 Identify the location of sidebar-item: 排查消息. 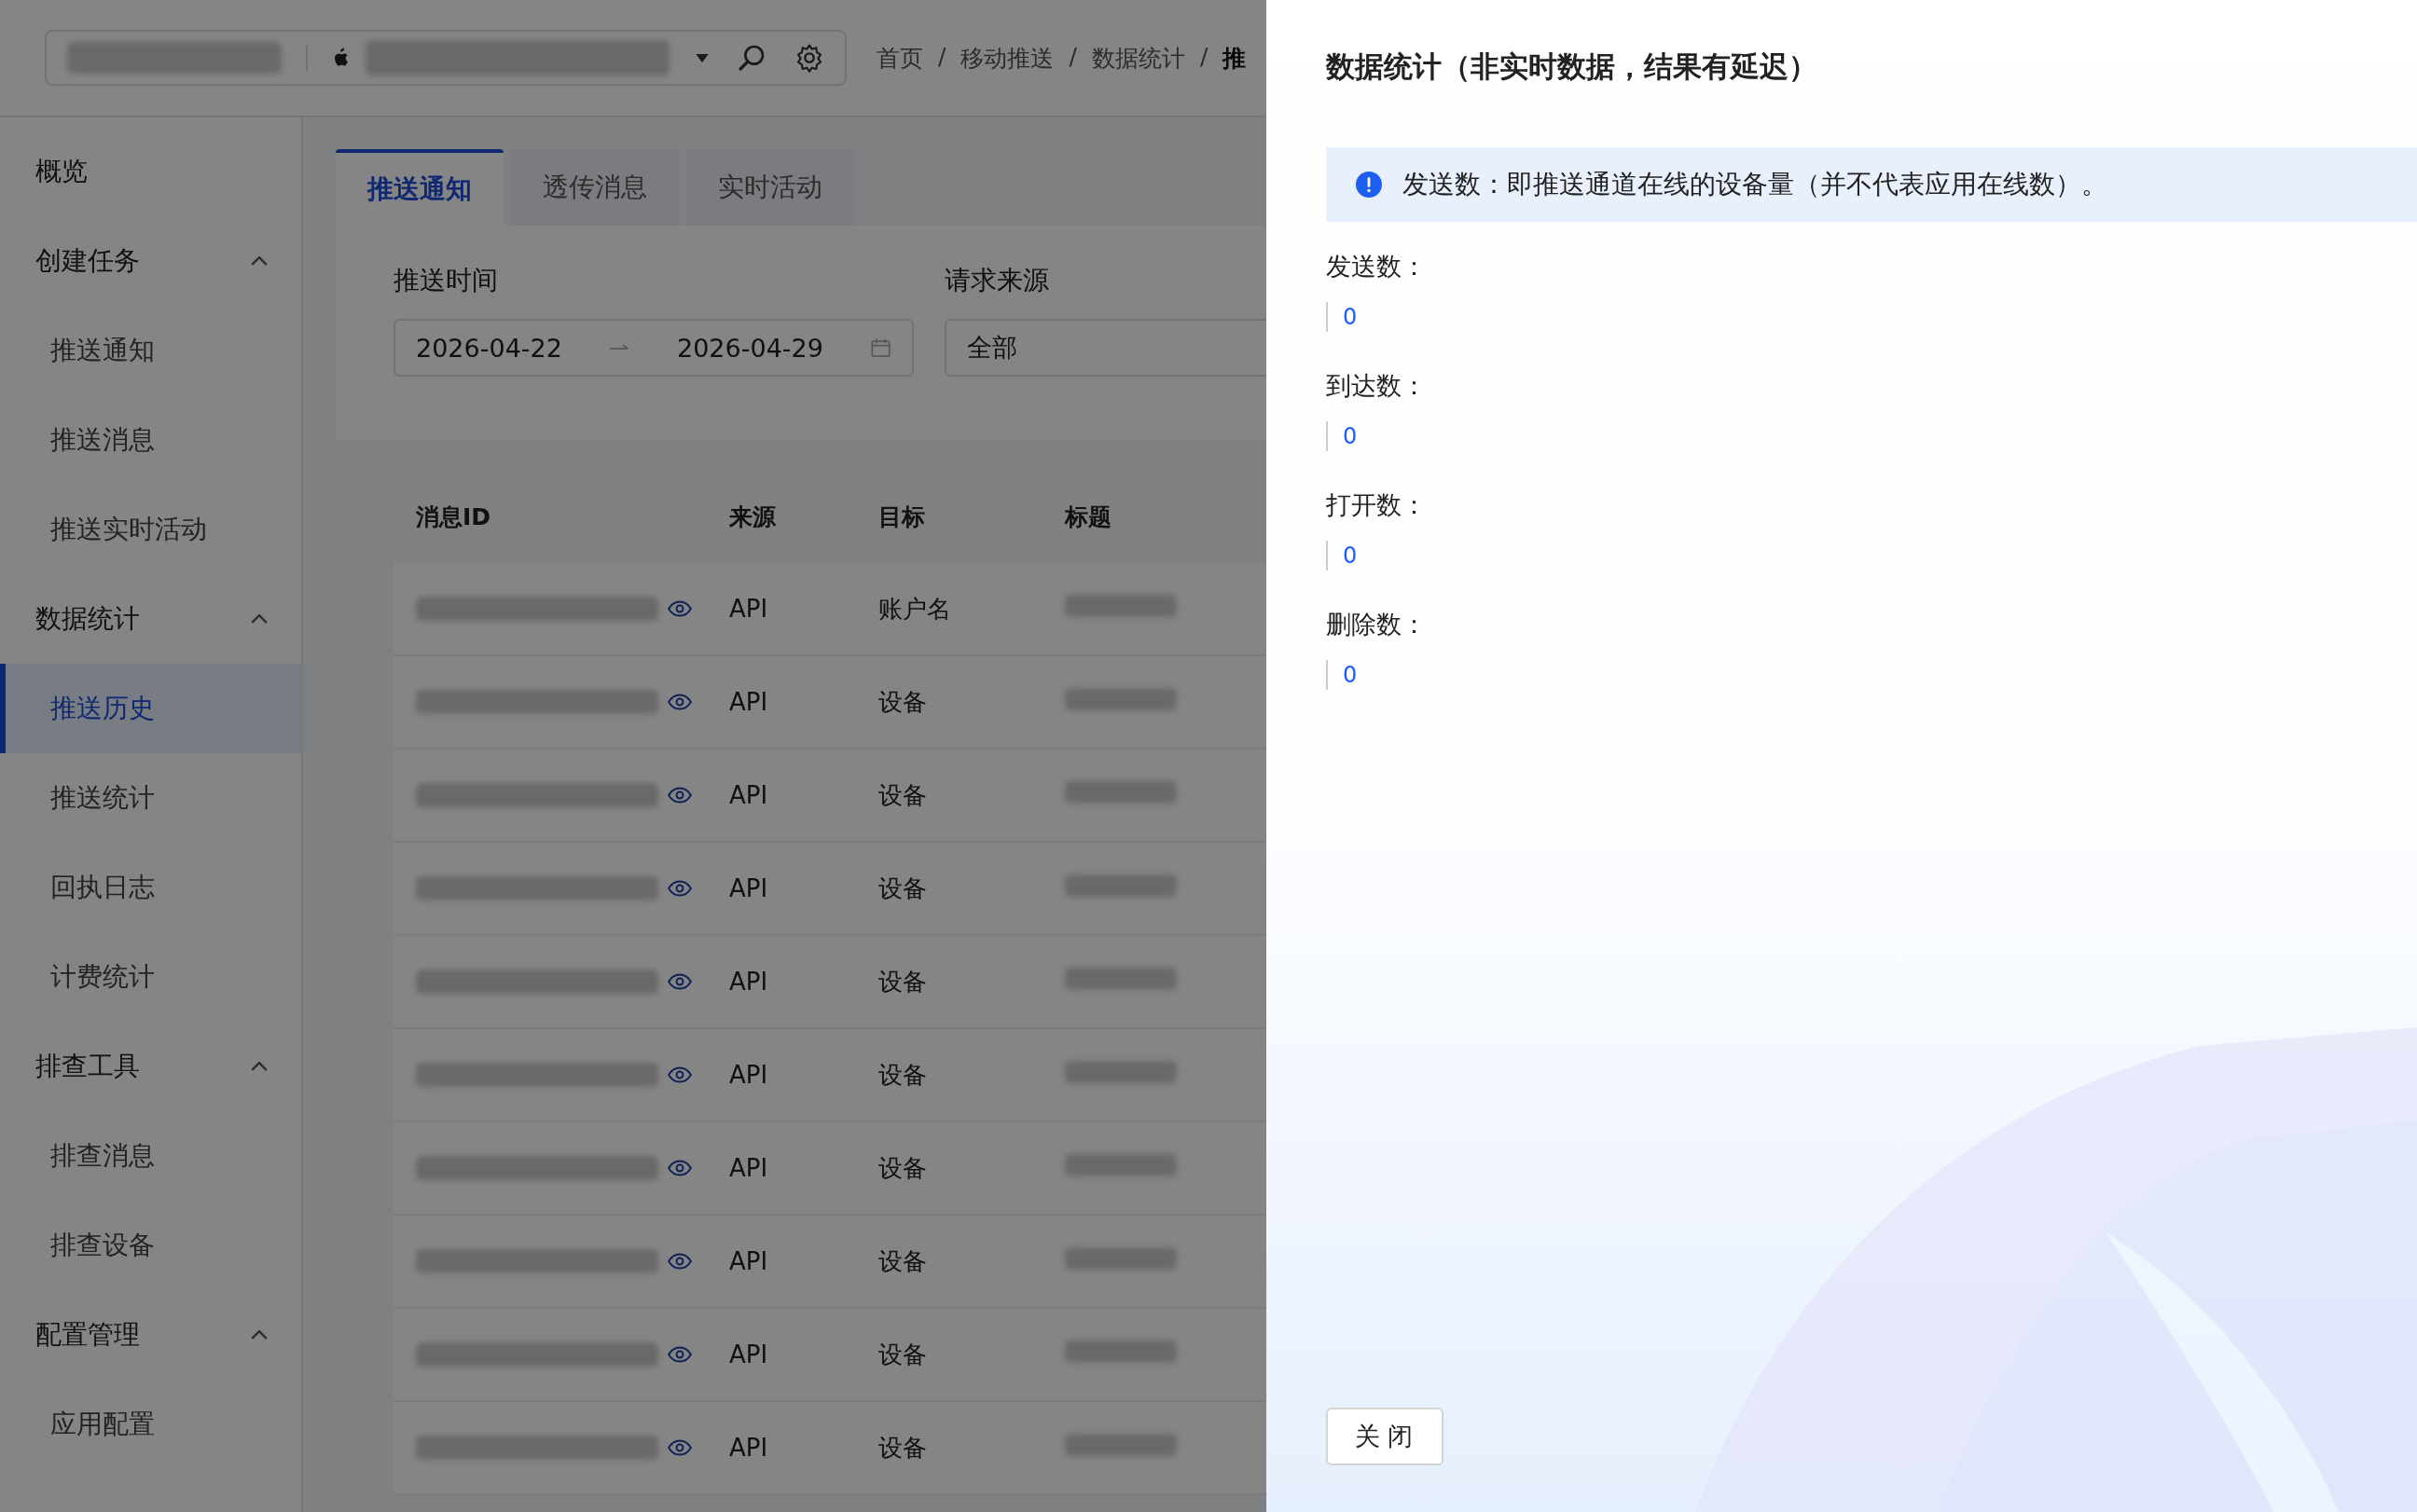
(150, 1156).